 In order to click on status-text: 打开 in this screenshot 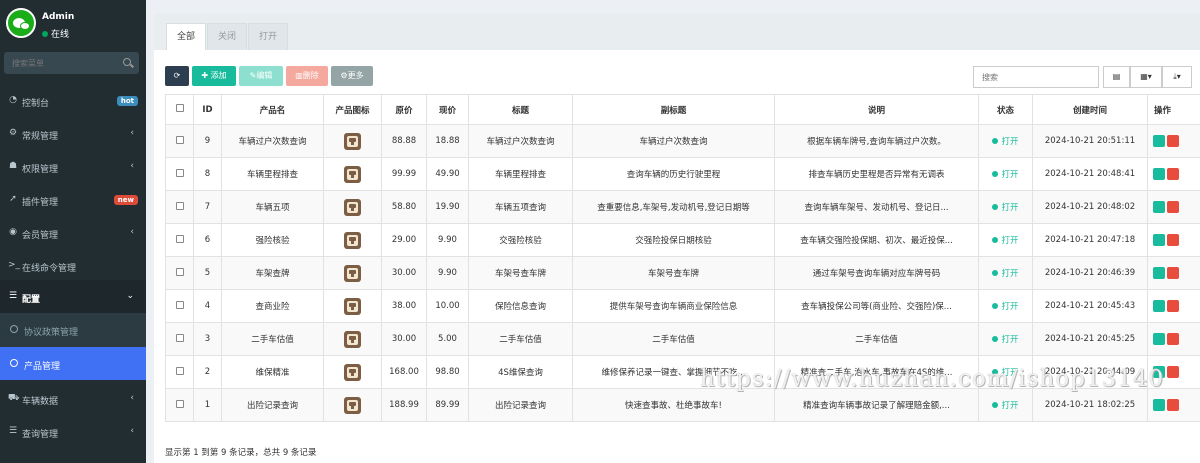, I will do `click(1010, 241)`.